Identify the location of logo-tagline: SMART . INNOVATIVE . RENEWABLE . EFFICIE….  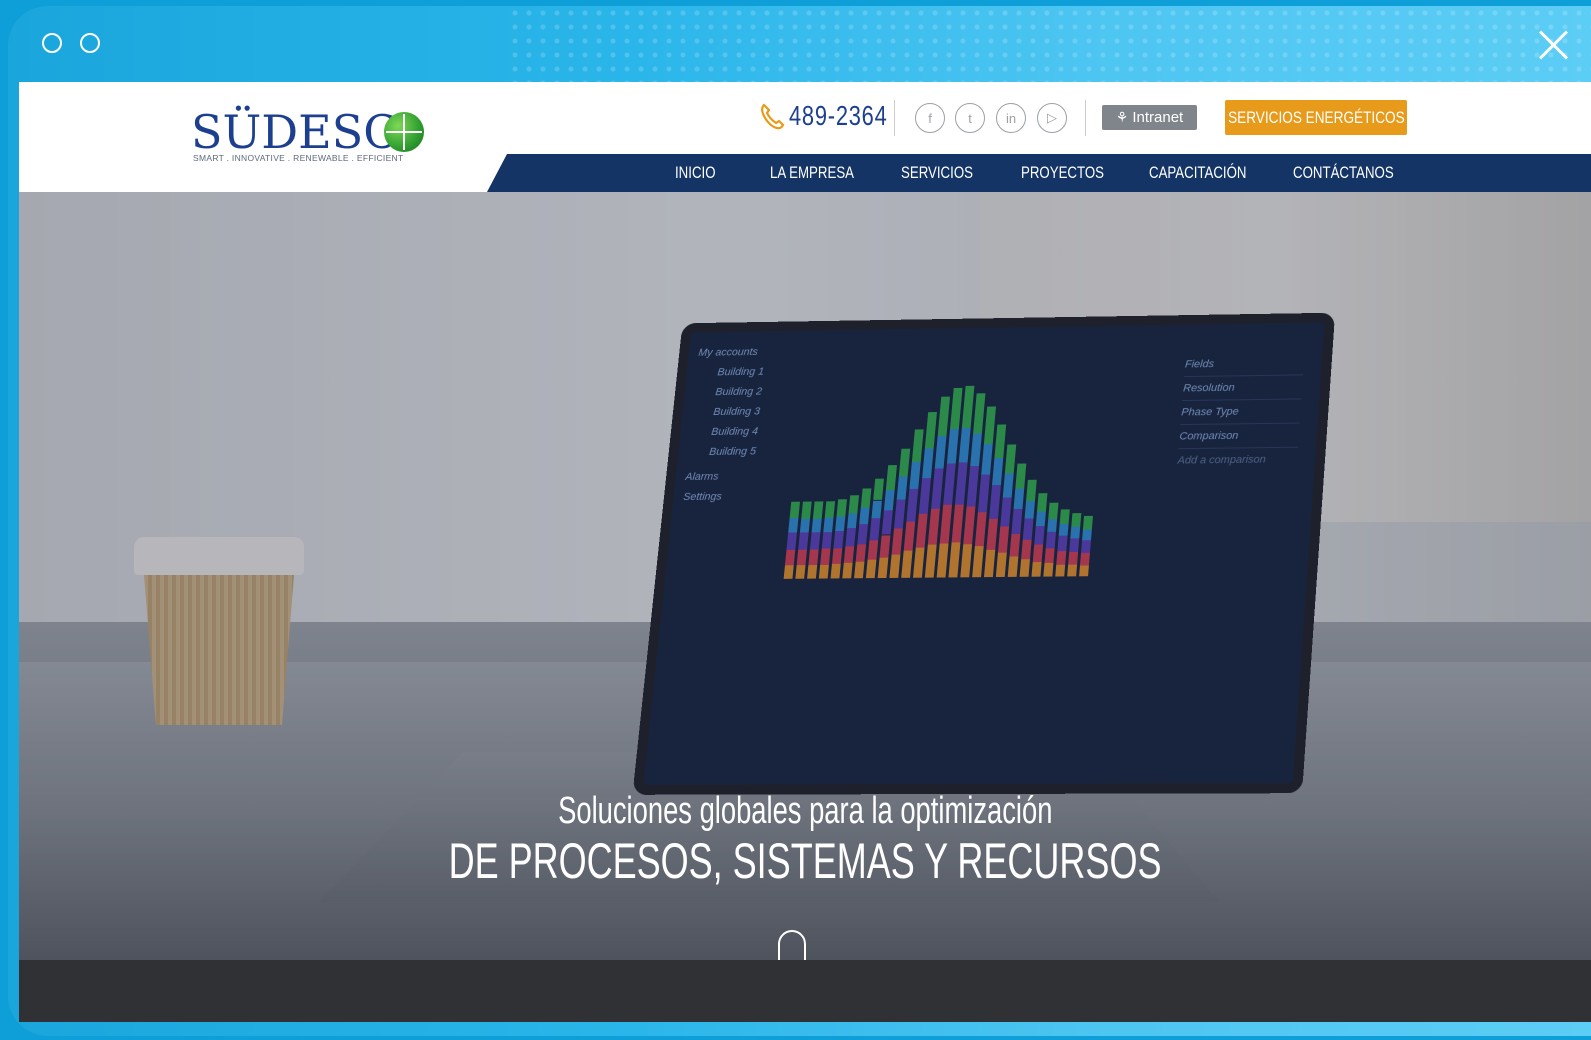
(298, 158).